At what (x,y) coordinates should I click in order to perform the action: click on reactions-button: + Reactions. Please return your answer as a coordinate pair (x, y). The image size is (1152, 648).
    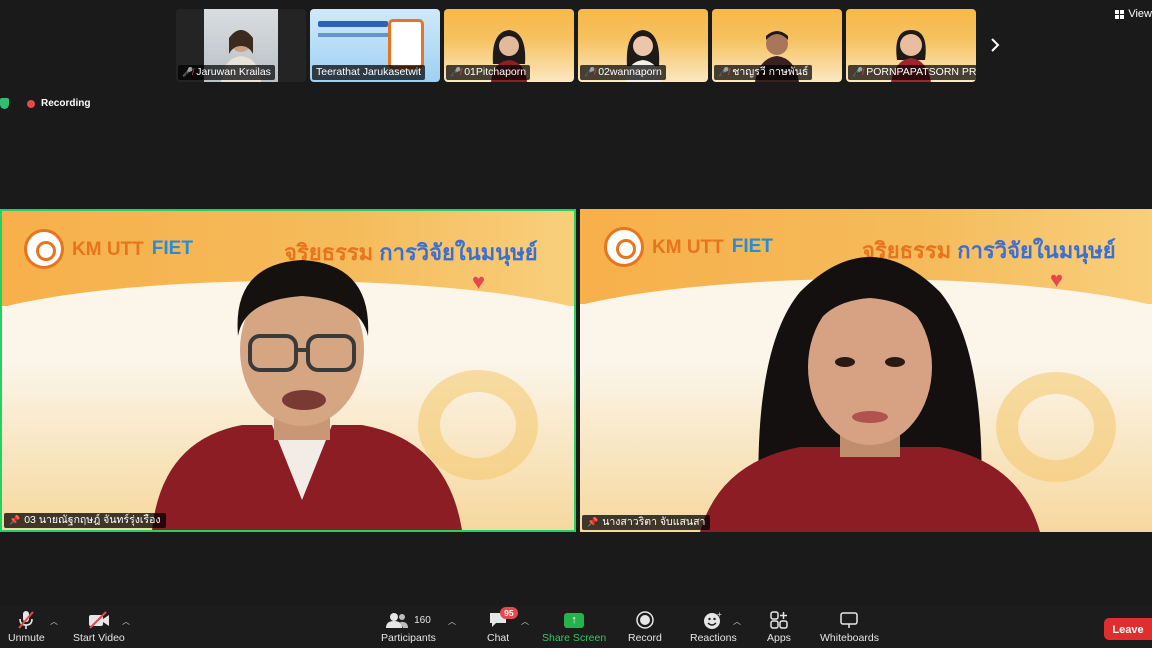
    Looking at the image, I should click on (713, 627).